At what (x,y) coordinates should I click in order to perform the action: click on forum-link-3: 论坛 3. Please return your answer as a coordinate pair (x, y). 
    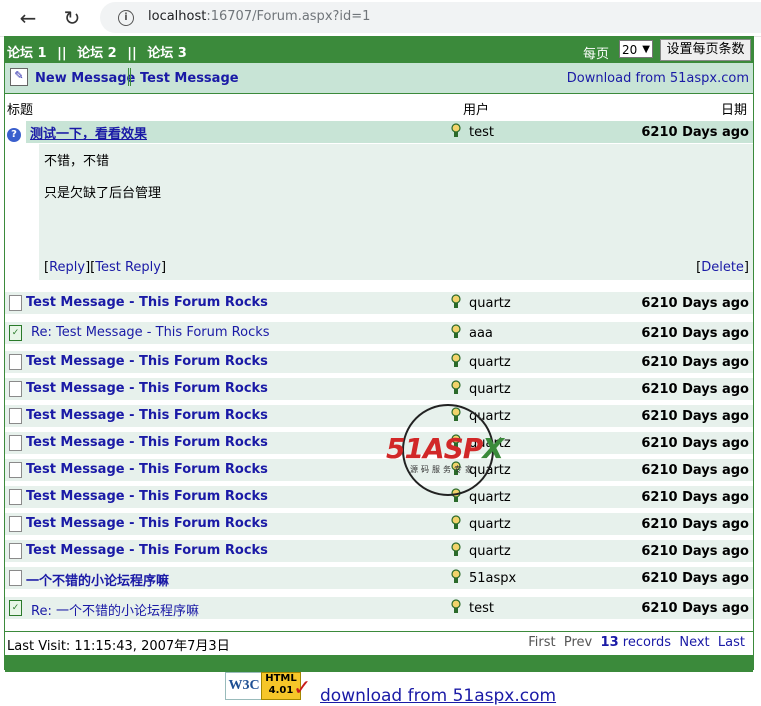
    Looking at the image, I should click on (167, 53).